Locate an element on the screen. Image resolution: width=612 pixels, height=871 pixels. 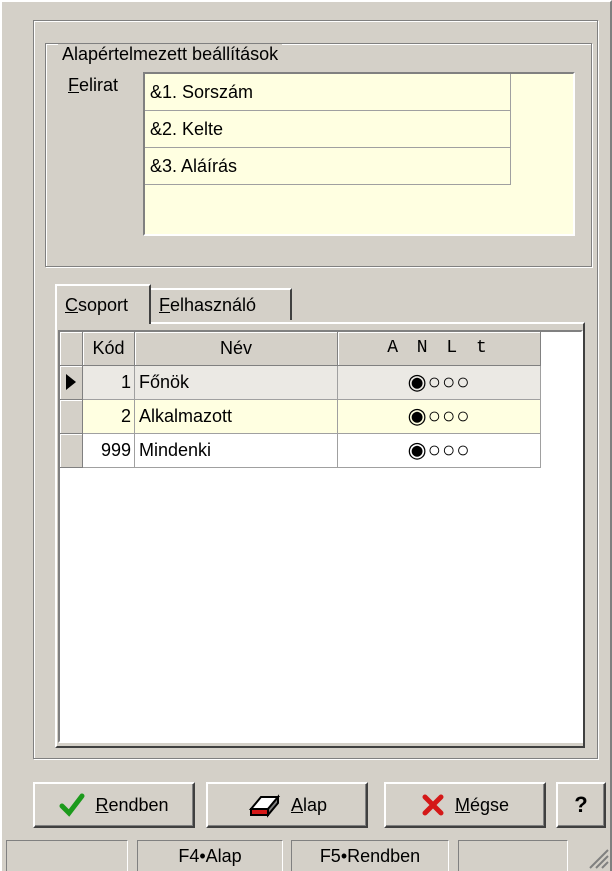
caption-list: &1. Sorszám &2. Kelte &3. Aláírás is located at coordinates (359, 154).